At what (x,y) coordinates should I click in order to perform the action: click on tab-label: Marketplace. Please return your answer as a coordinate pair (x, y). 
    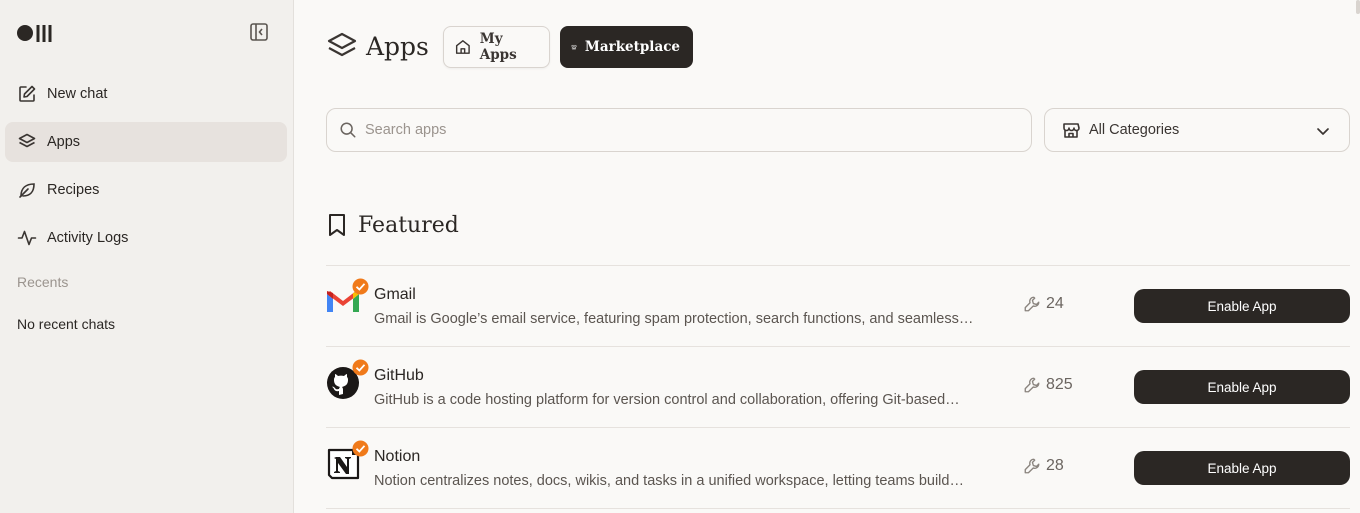
    Looking at the image, I should click on (632, 47).